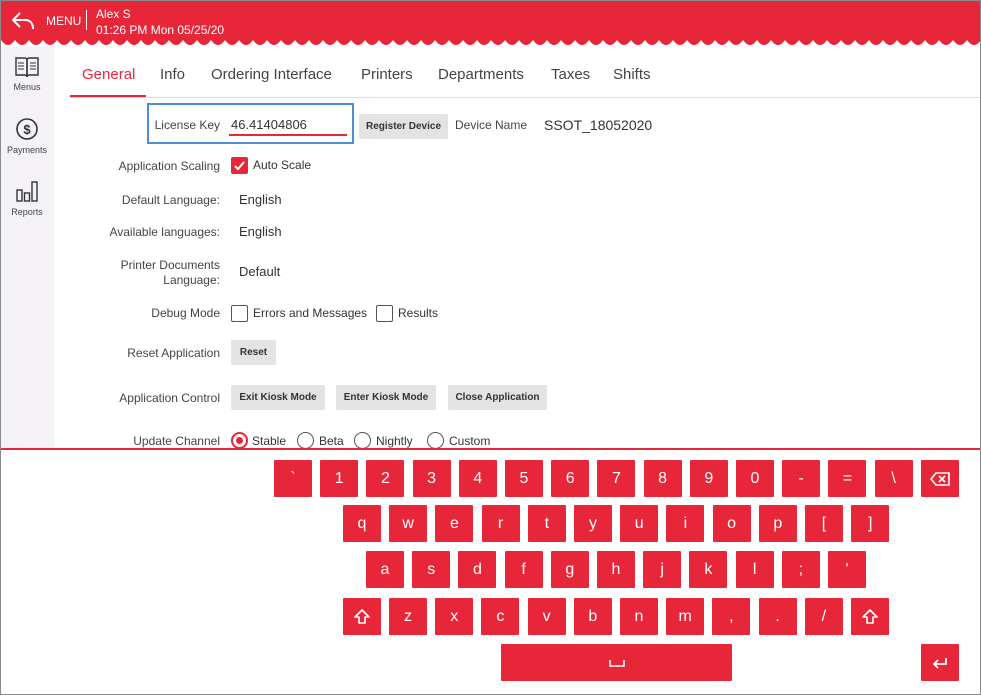  What do you see at coordinates (431, 478) in the screenshot?
I see `key-3: 3` at bounding box center [431, 478].